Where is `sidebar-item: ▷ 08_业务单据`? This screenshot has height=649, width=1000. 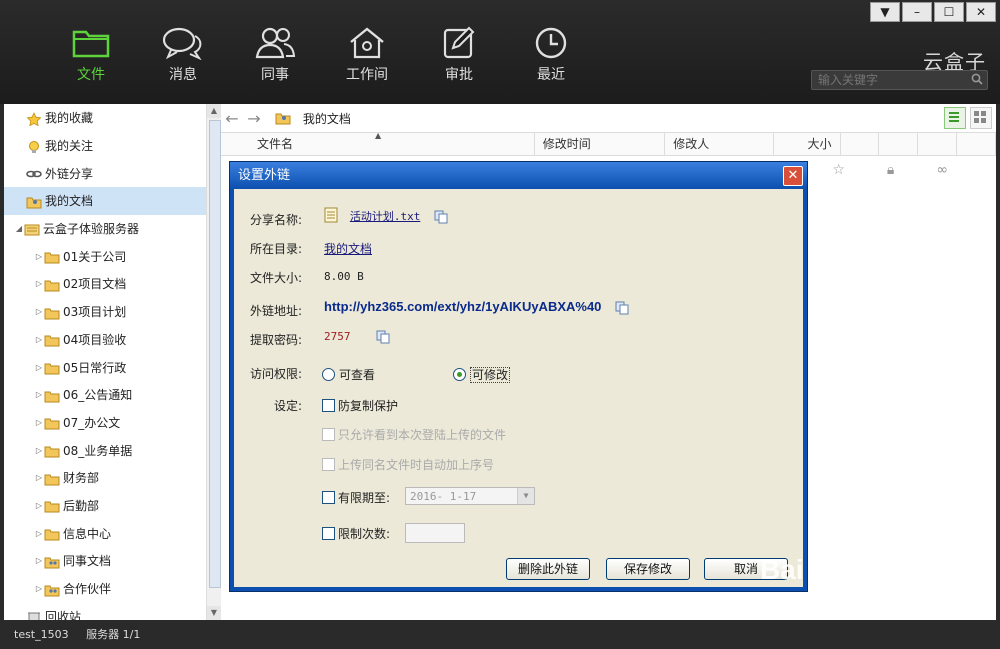 sidebar-item: ▷ 08_业务单据 is located at coordinates (105, 450).